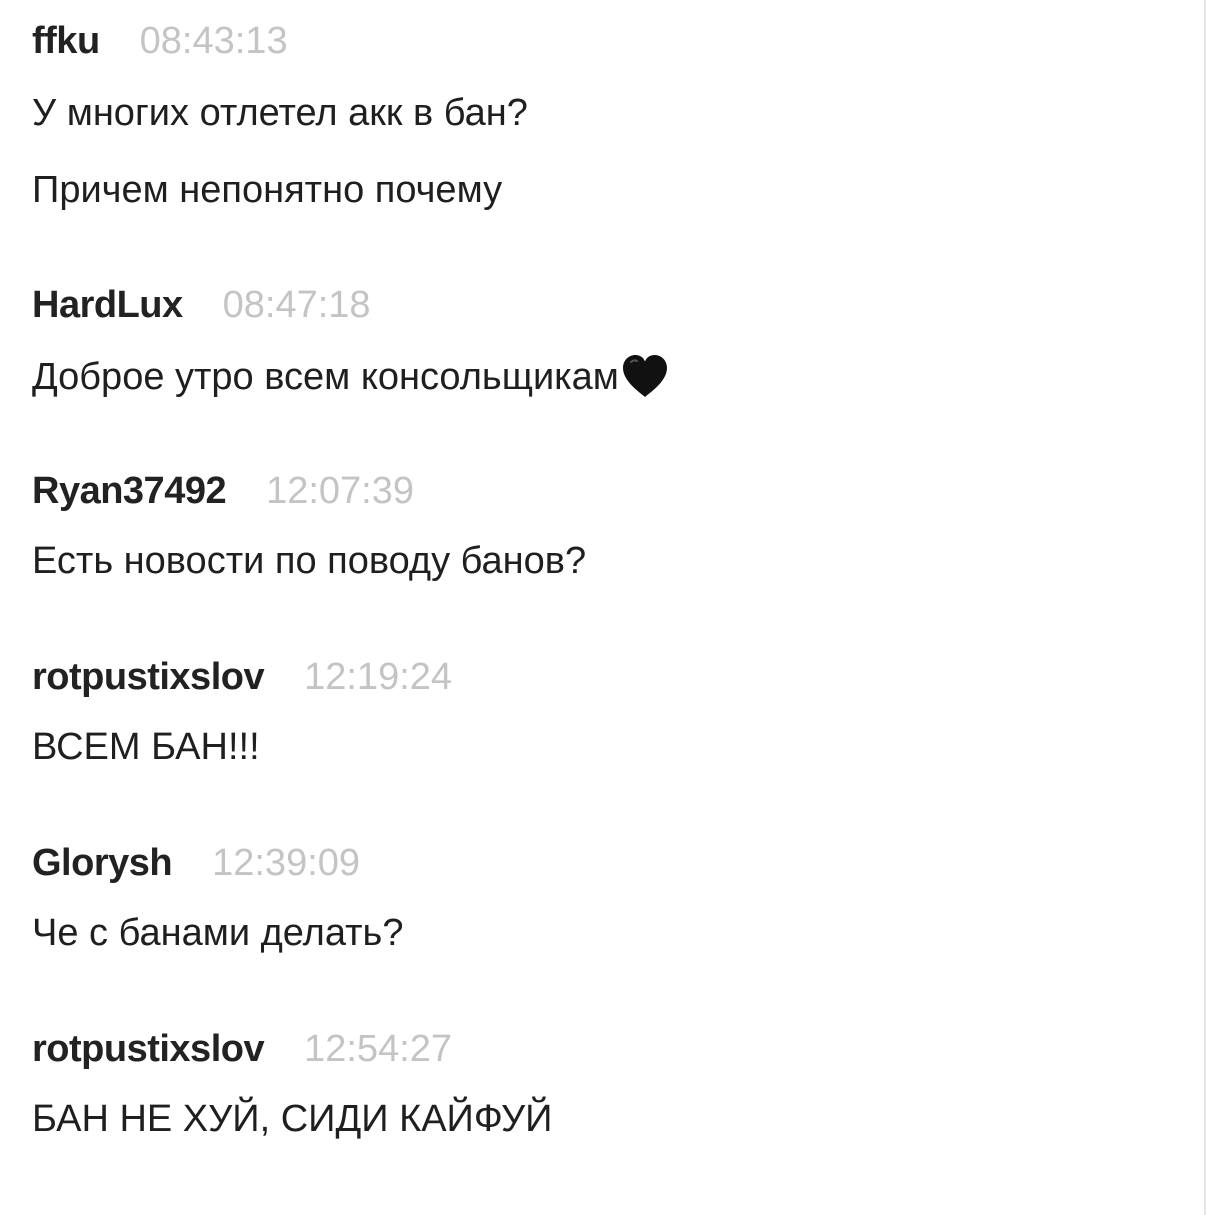  What do you see at coordinates (378, 677) in the screenshot?
I see `timestamp: 12:19:24` at bounding box center [378, 677].